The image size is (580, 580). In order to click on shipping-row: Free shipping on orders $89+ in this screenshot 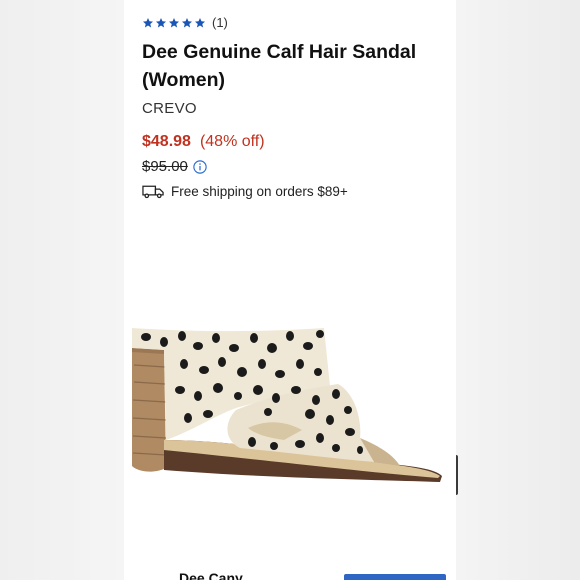, I will do `click(245, 191)`.